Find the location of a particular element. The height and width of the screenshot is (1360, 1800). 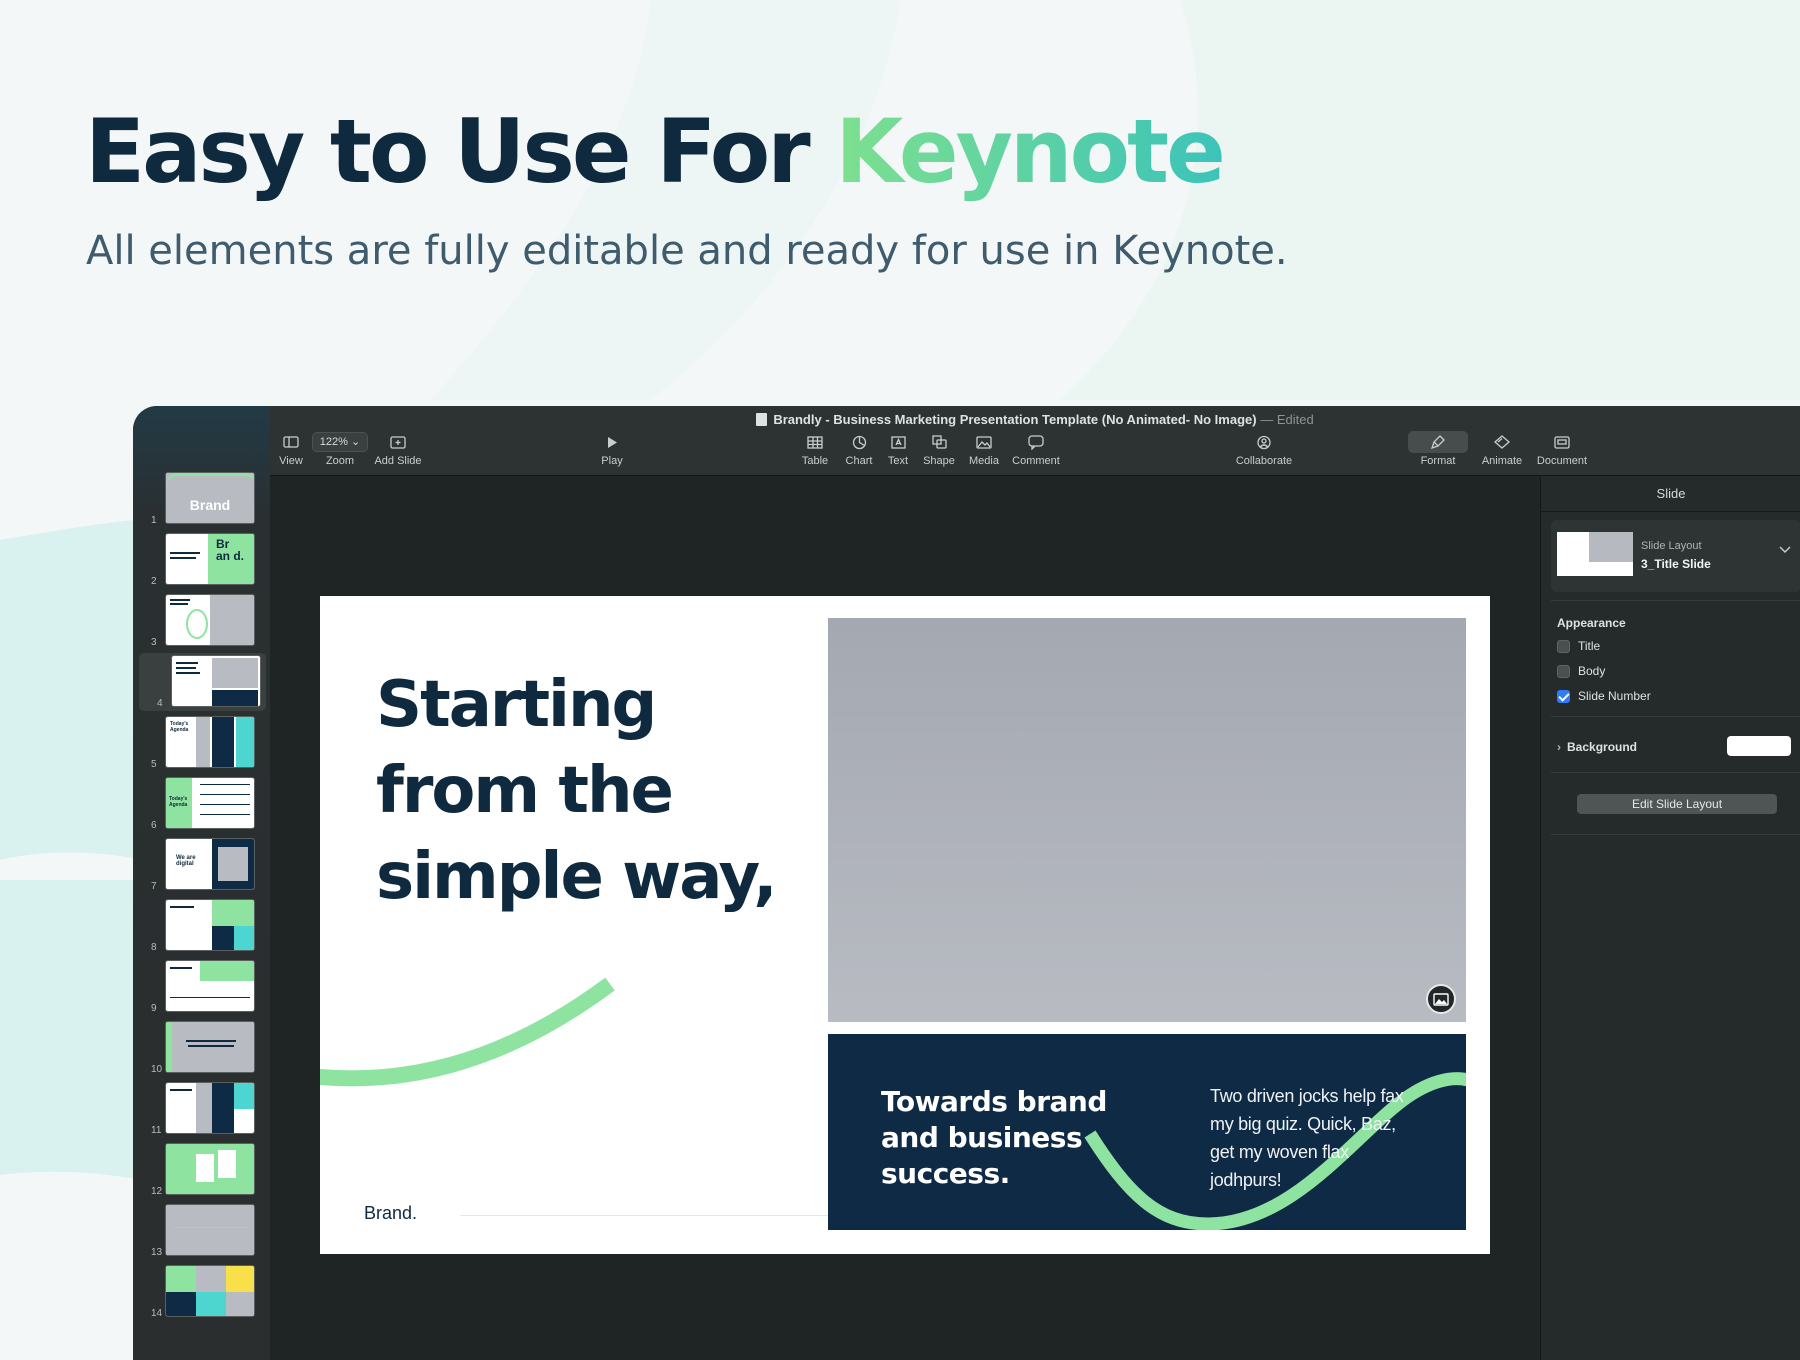

zoom-value: 122% is located at coordinates (333, 442).